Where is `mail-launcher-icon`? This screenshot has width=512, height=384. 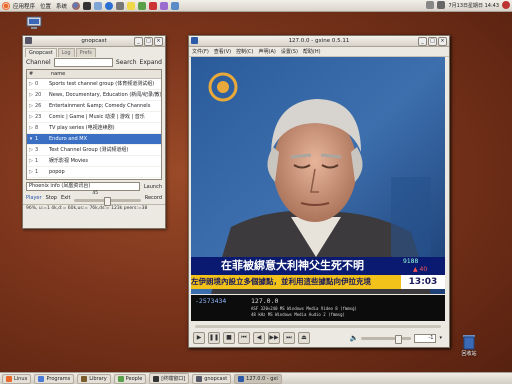 mail-launcher-icon is located at coordinates (98, 5).